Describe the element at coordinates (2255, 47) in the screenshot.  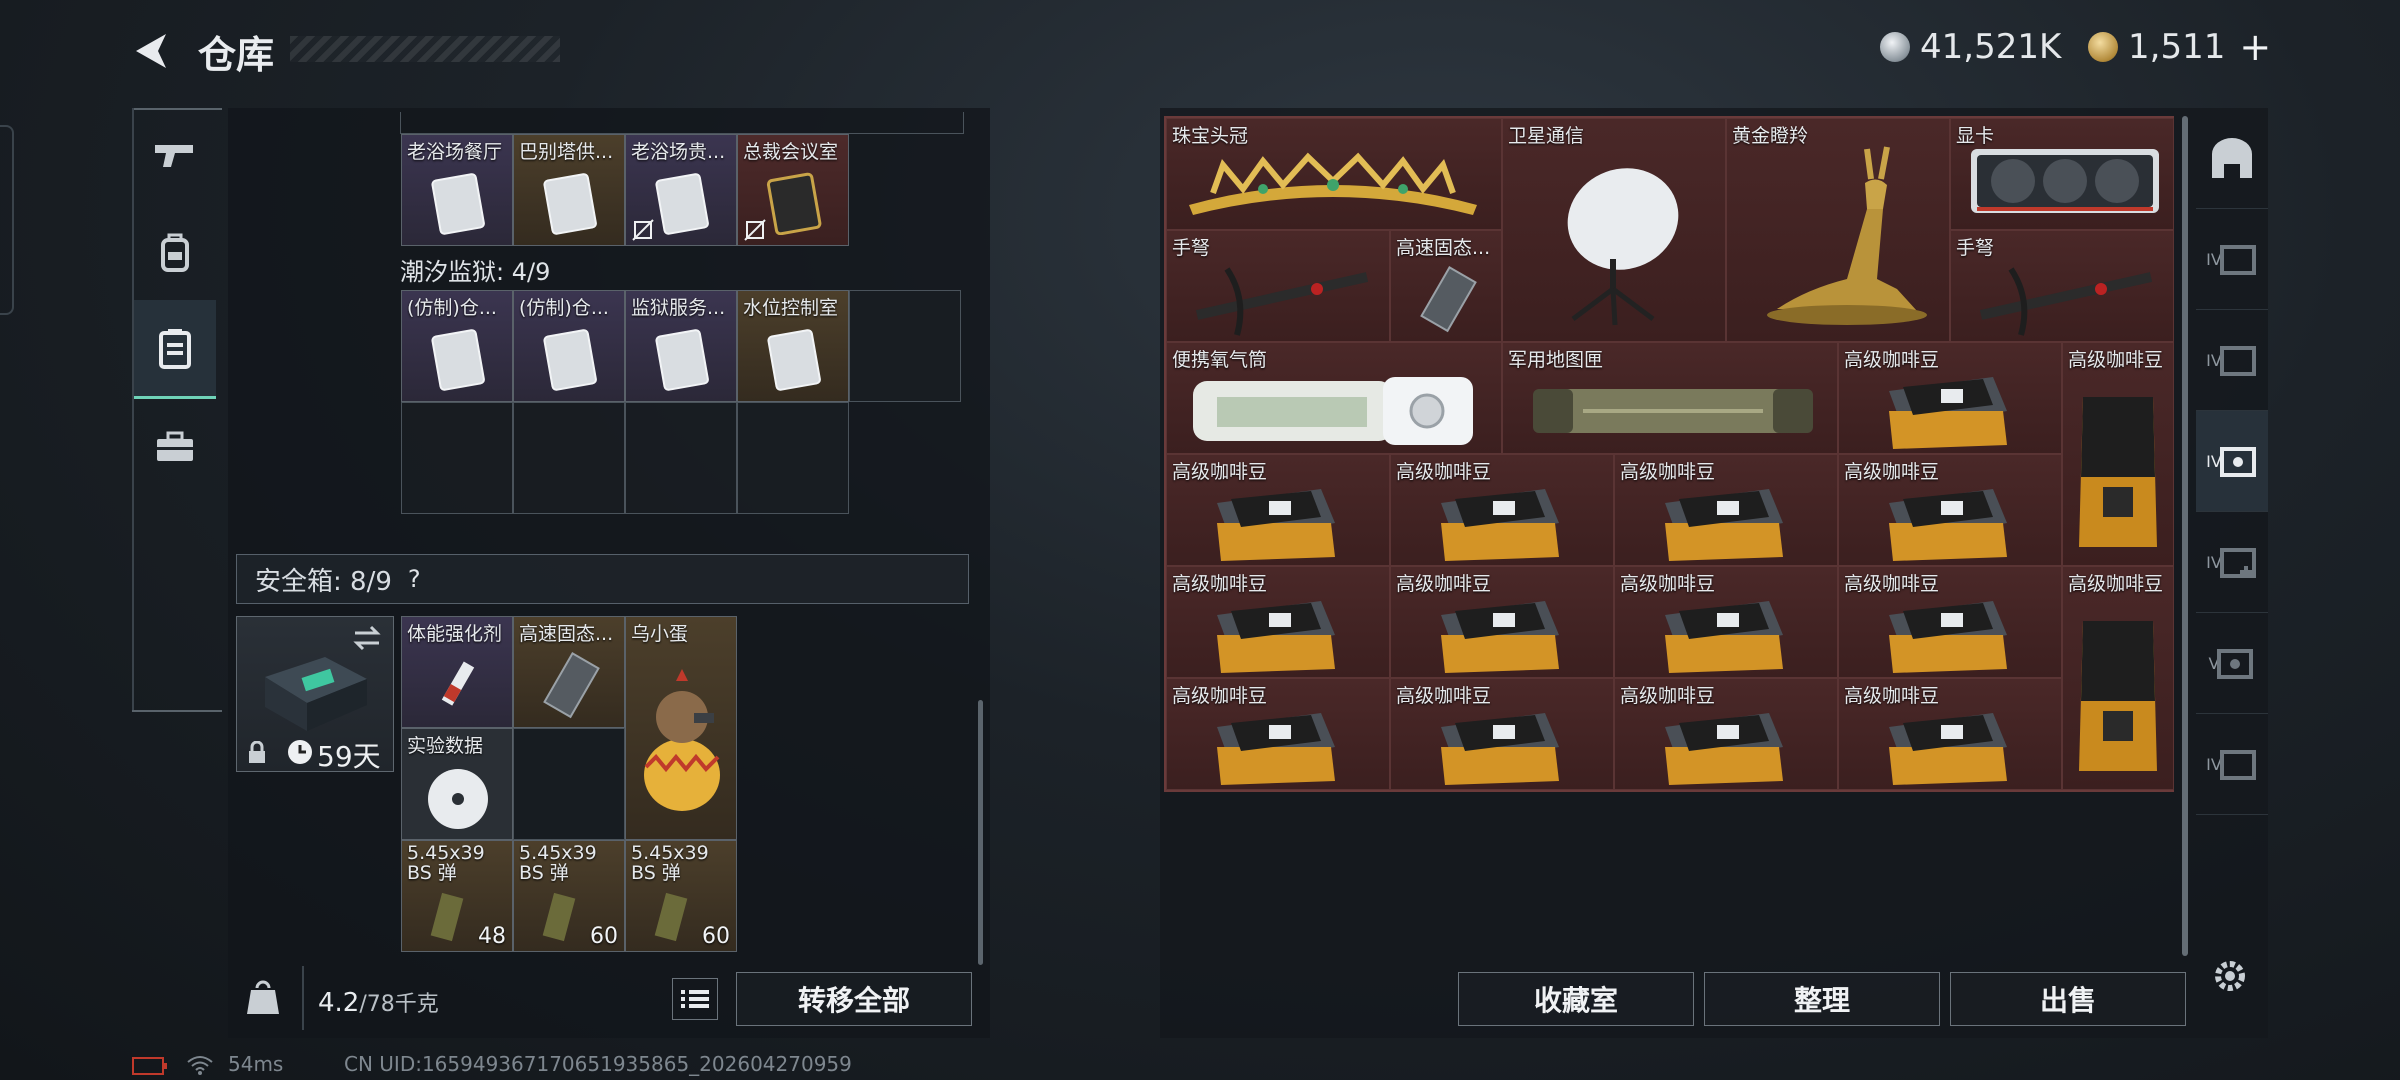
I see `add-currency-button: +` at that location.